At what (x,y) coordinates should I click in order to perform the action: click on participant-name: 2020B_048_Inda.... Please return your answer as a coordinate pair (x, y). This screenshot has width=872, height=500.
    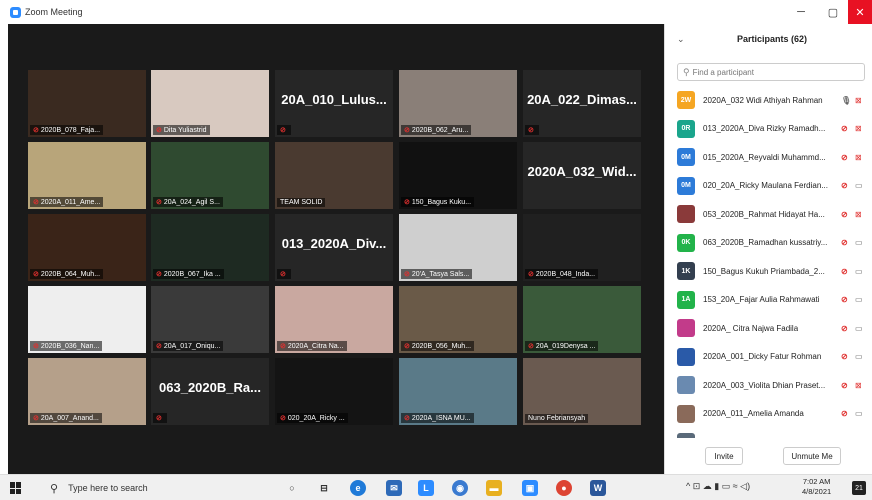
    Looking at the image, I should click on (565, 274).